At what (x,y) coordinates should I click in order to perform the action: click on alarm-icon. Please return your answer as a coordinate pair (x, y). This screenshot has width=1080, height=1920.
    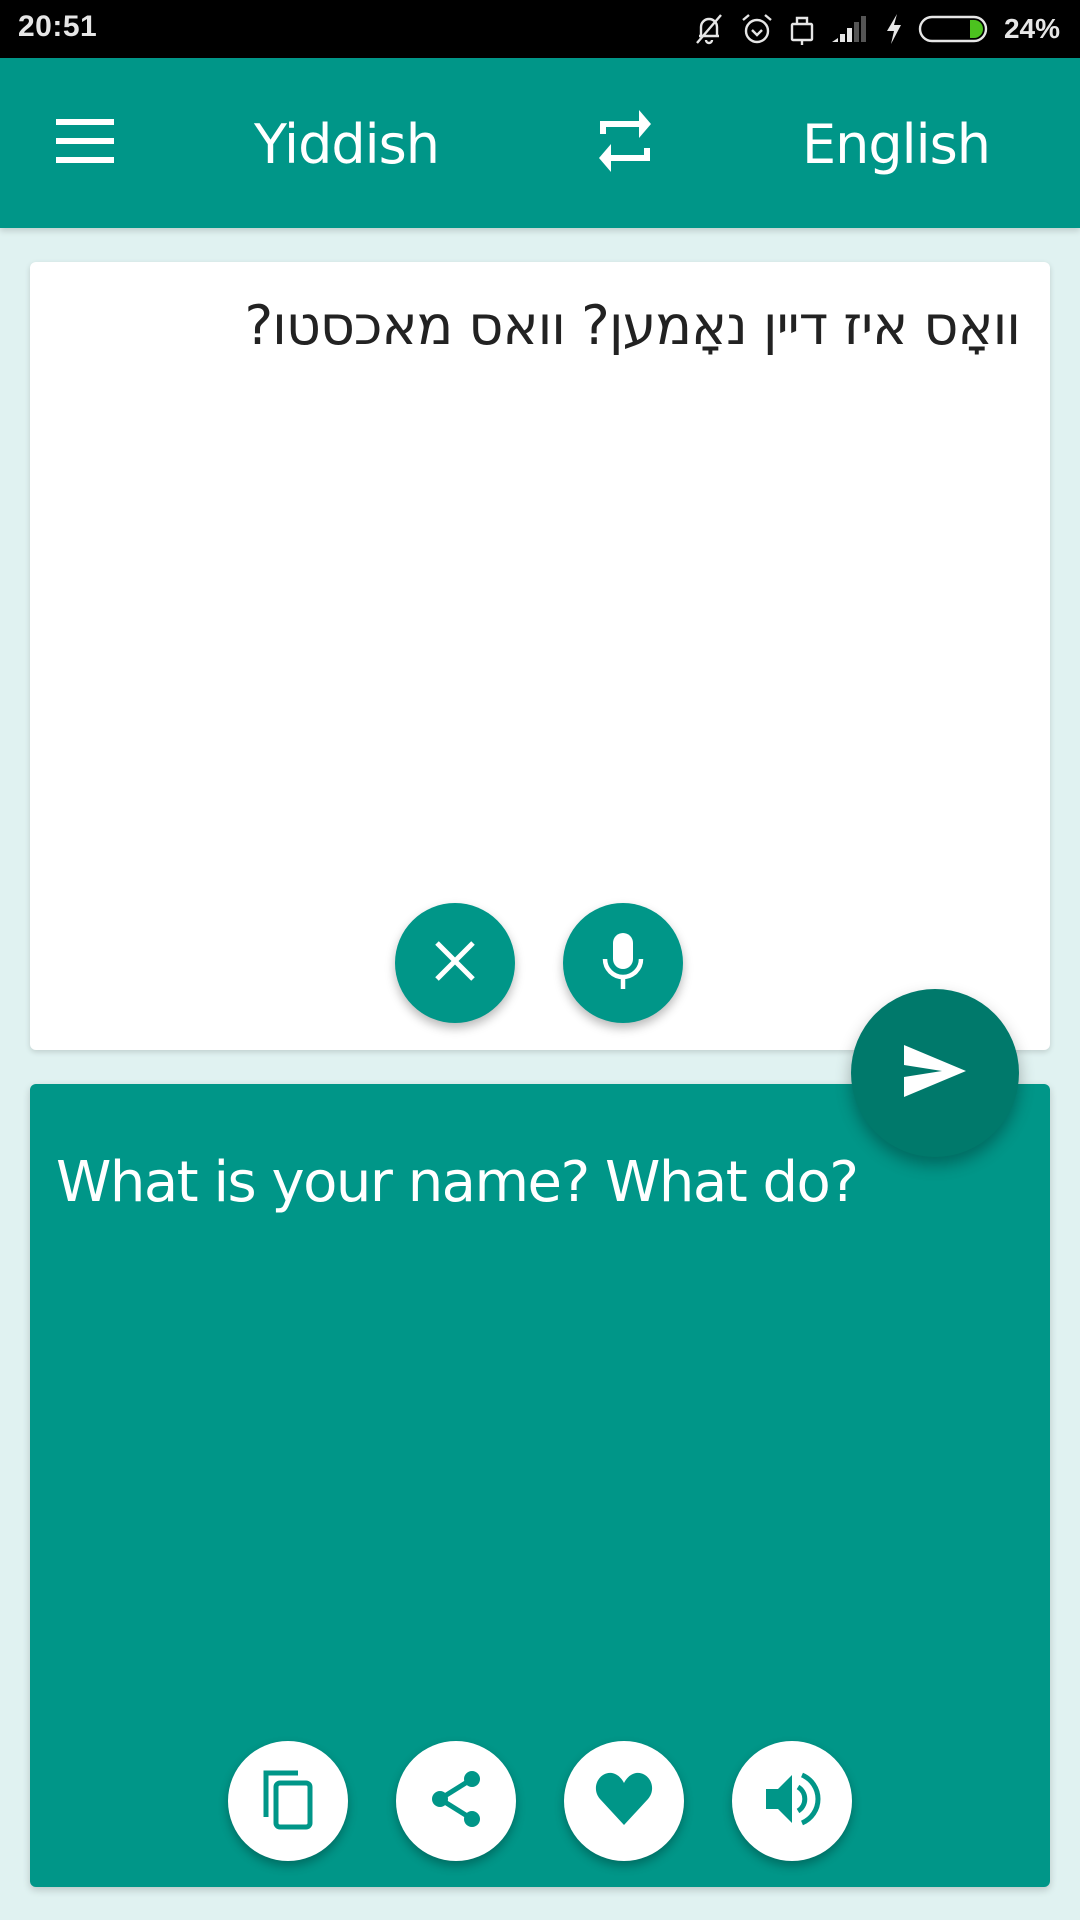
    Looking at the image, I should click on (757, 29).